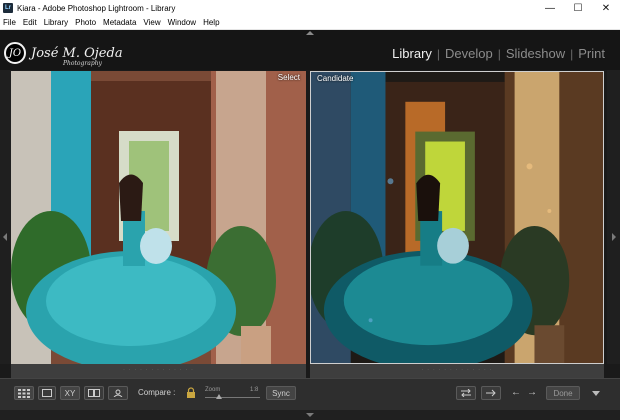  Describe the element at coordinates (5, 237) in the screenshot. I see `expand-left-panel-icon` at that location.